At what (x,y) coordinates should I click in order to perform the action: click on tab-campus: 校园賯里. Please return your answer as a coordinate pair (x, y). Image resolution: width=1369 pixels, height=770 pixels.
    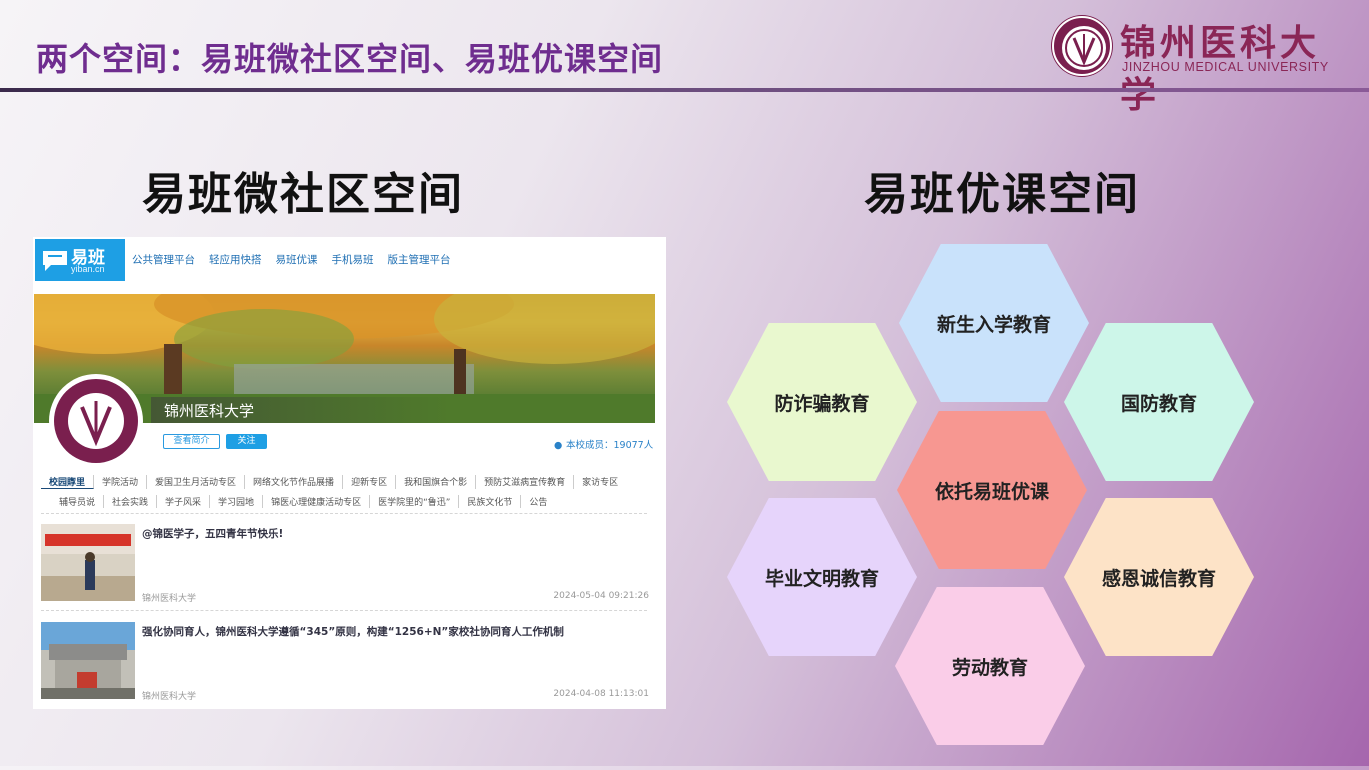
    Looking at the image, I should click on (68, 482).